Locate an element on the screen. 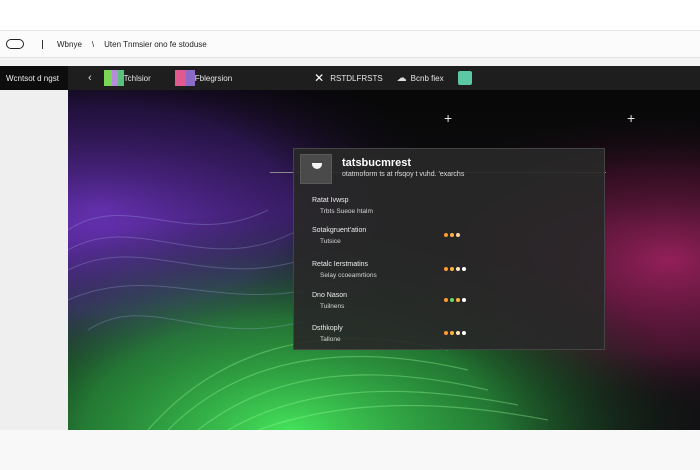 The image size is (700, 470). list-item-name: Ratat Ivwsp is located at coordinates (330, 200).